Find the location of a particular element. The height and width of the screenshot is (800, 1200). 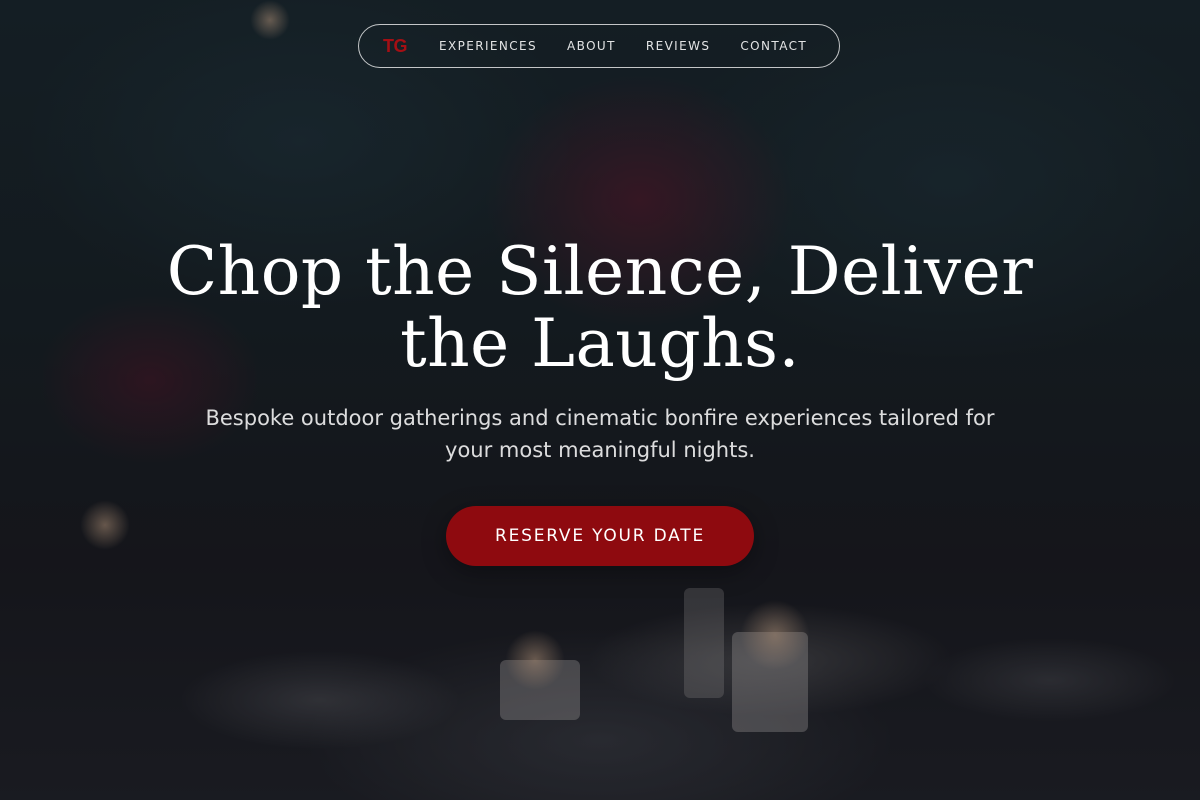

headline-line-1: Chop the Silence, Deliver is located at coordinates (600, 271).